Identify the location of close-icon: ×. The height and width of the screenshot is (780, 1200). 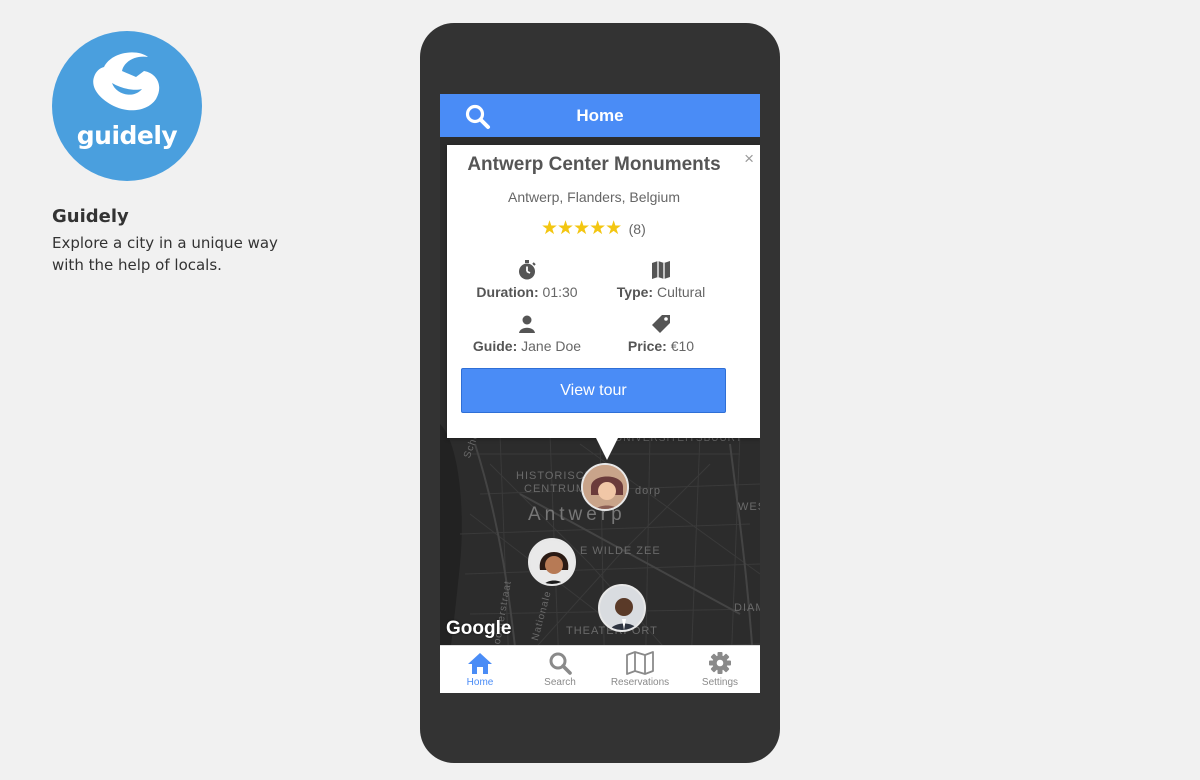
(749, 158).